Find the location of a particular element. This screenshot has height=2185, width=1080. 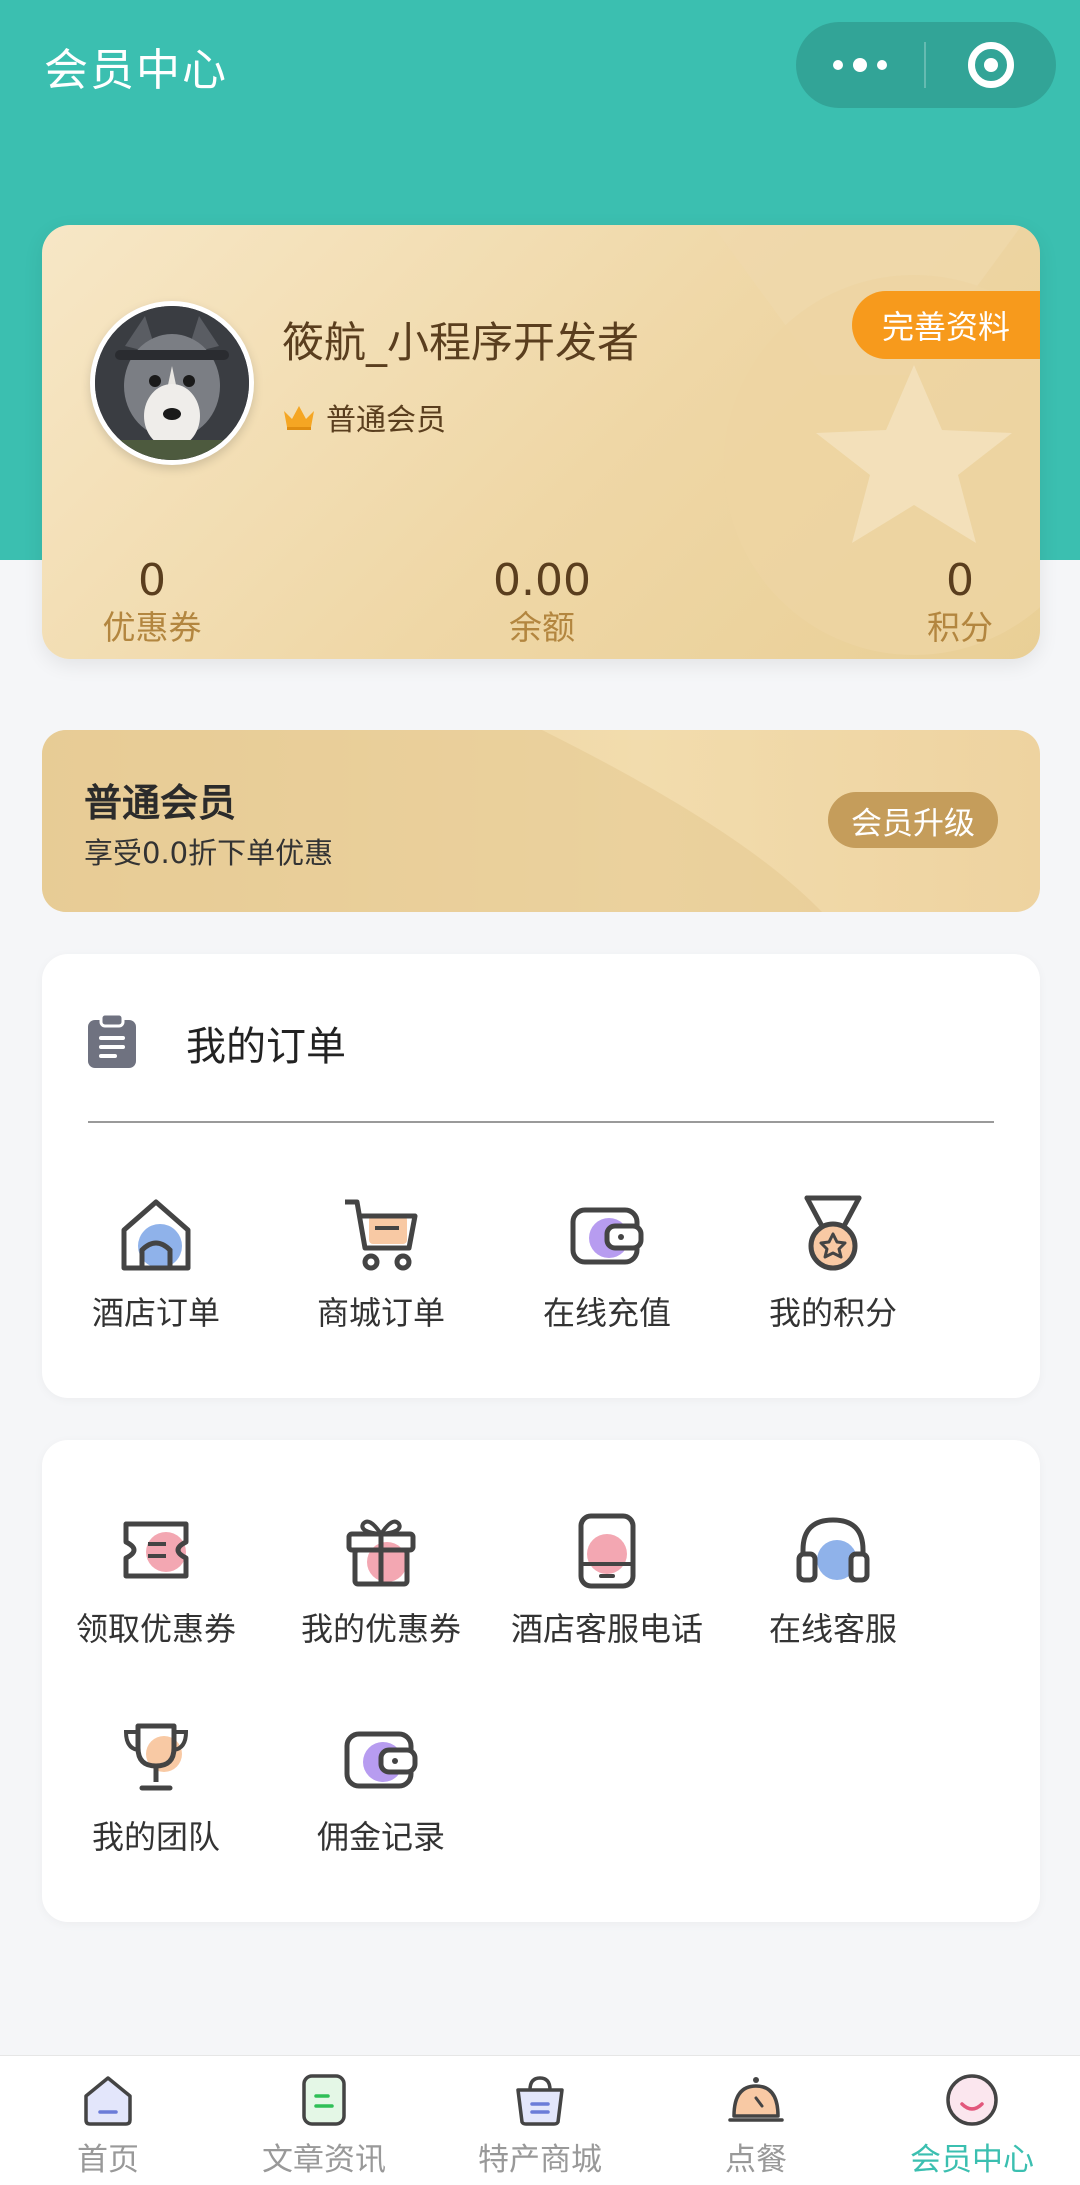

more-menu-button is located at coordinates (860, 65).